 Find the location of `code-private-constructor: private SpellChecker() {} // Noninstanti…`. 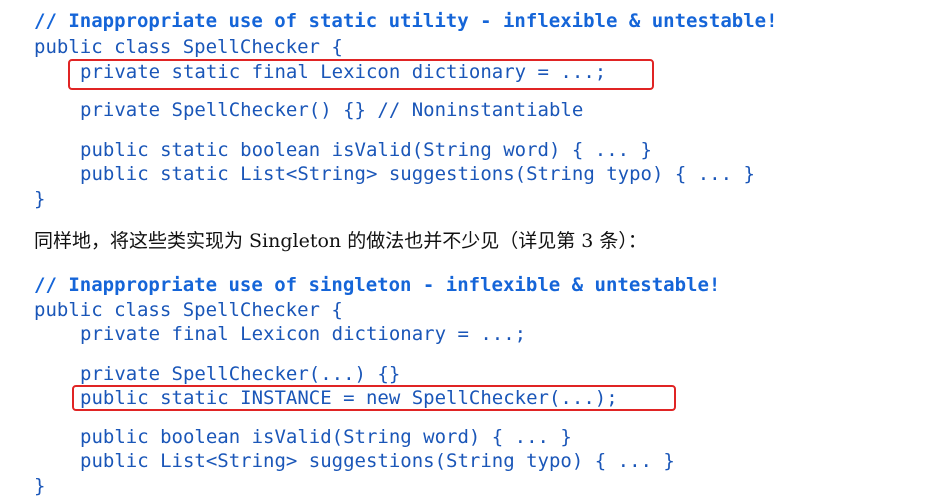

code-private-constructor: private SpellChecker() {} // Noninstanti… is located at coordinates (332, 110).